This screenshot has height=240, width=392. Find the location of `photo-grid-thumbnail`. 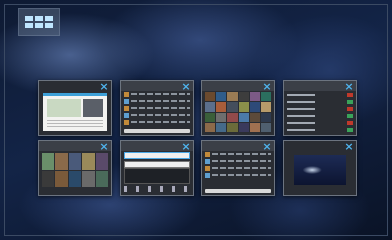

photo-grid-thumbnail is located at coordinates (238, 112).